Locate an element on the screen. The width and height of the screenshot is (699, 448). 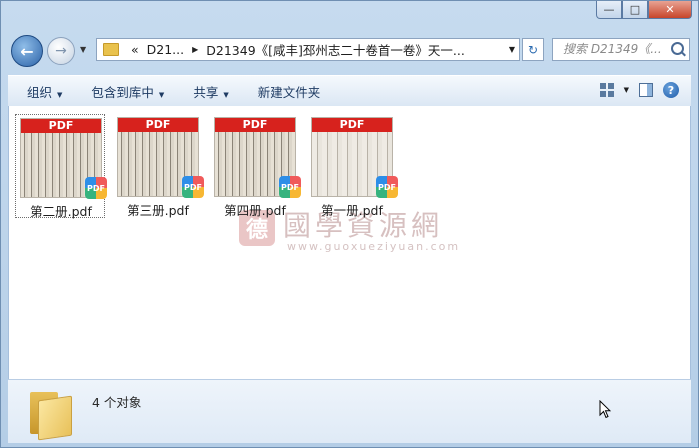
change-view-icon is located at coordinates (606, 90).